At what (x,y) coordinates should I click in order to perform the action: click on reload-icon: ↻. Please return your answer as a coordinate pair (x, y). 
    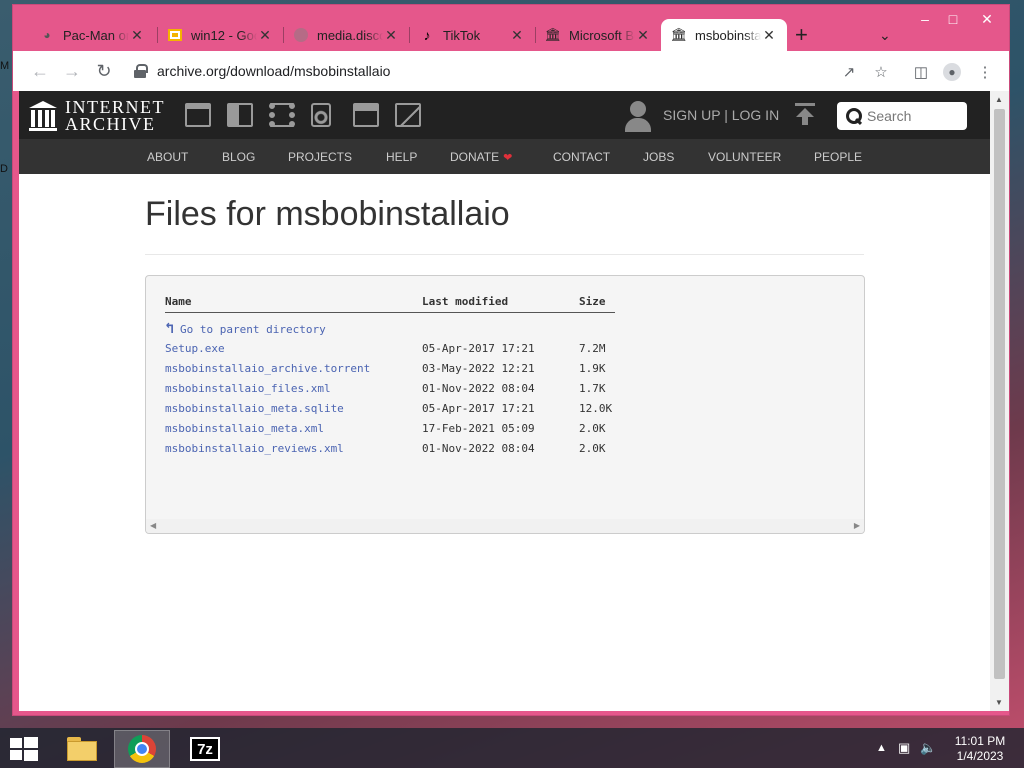
    Looking at the image, I should click on (104, 71).